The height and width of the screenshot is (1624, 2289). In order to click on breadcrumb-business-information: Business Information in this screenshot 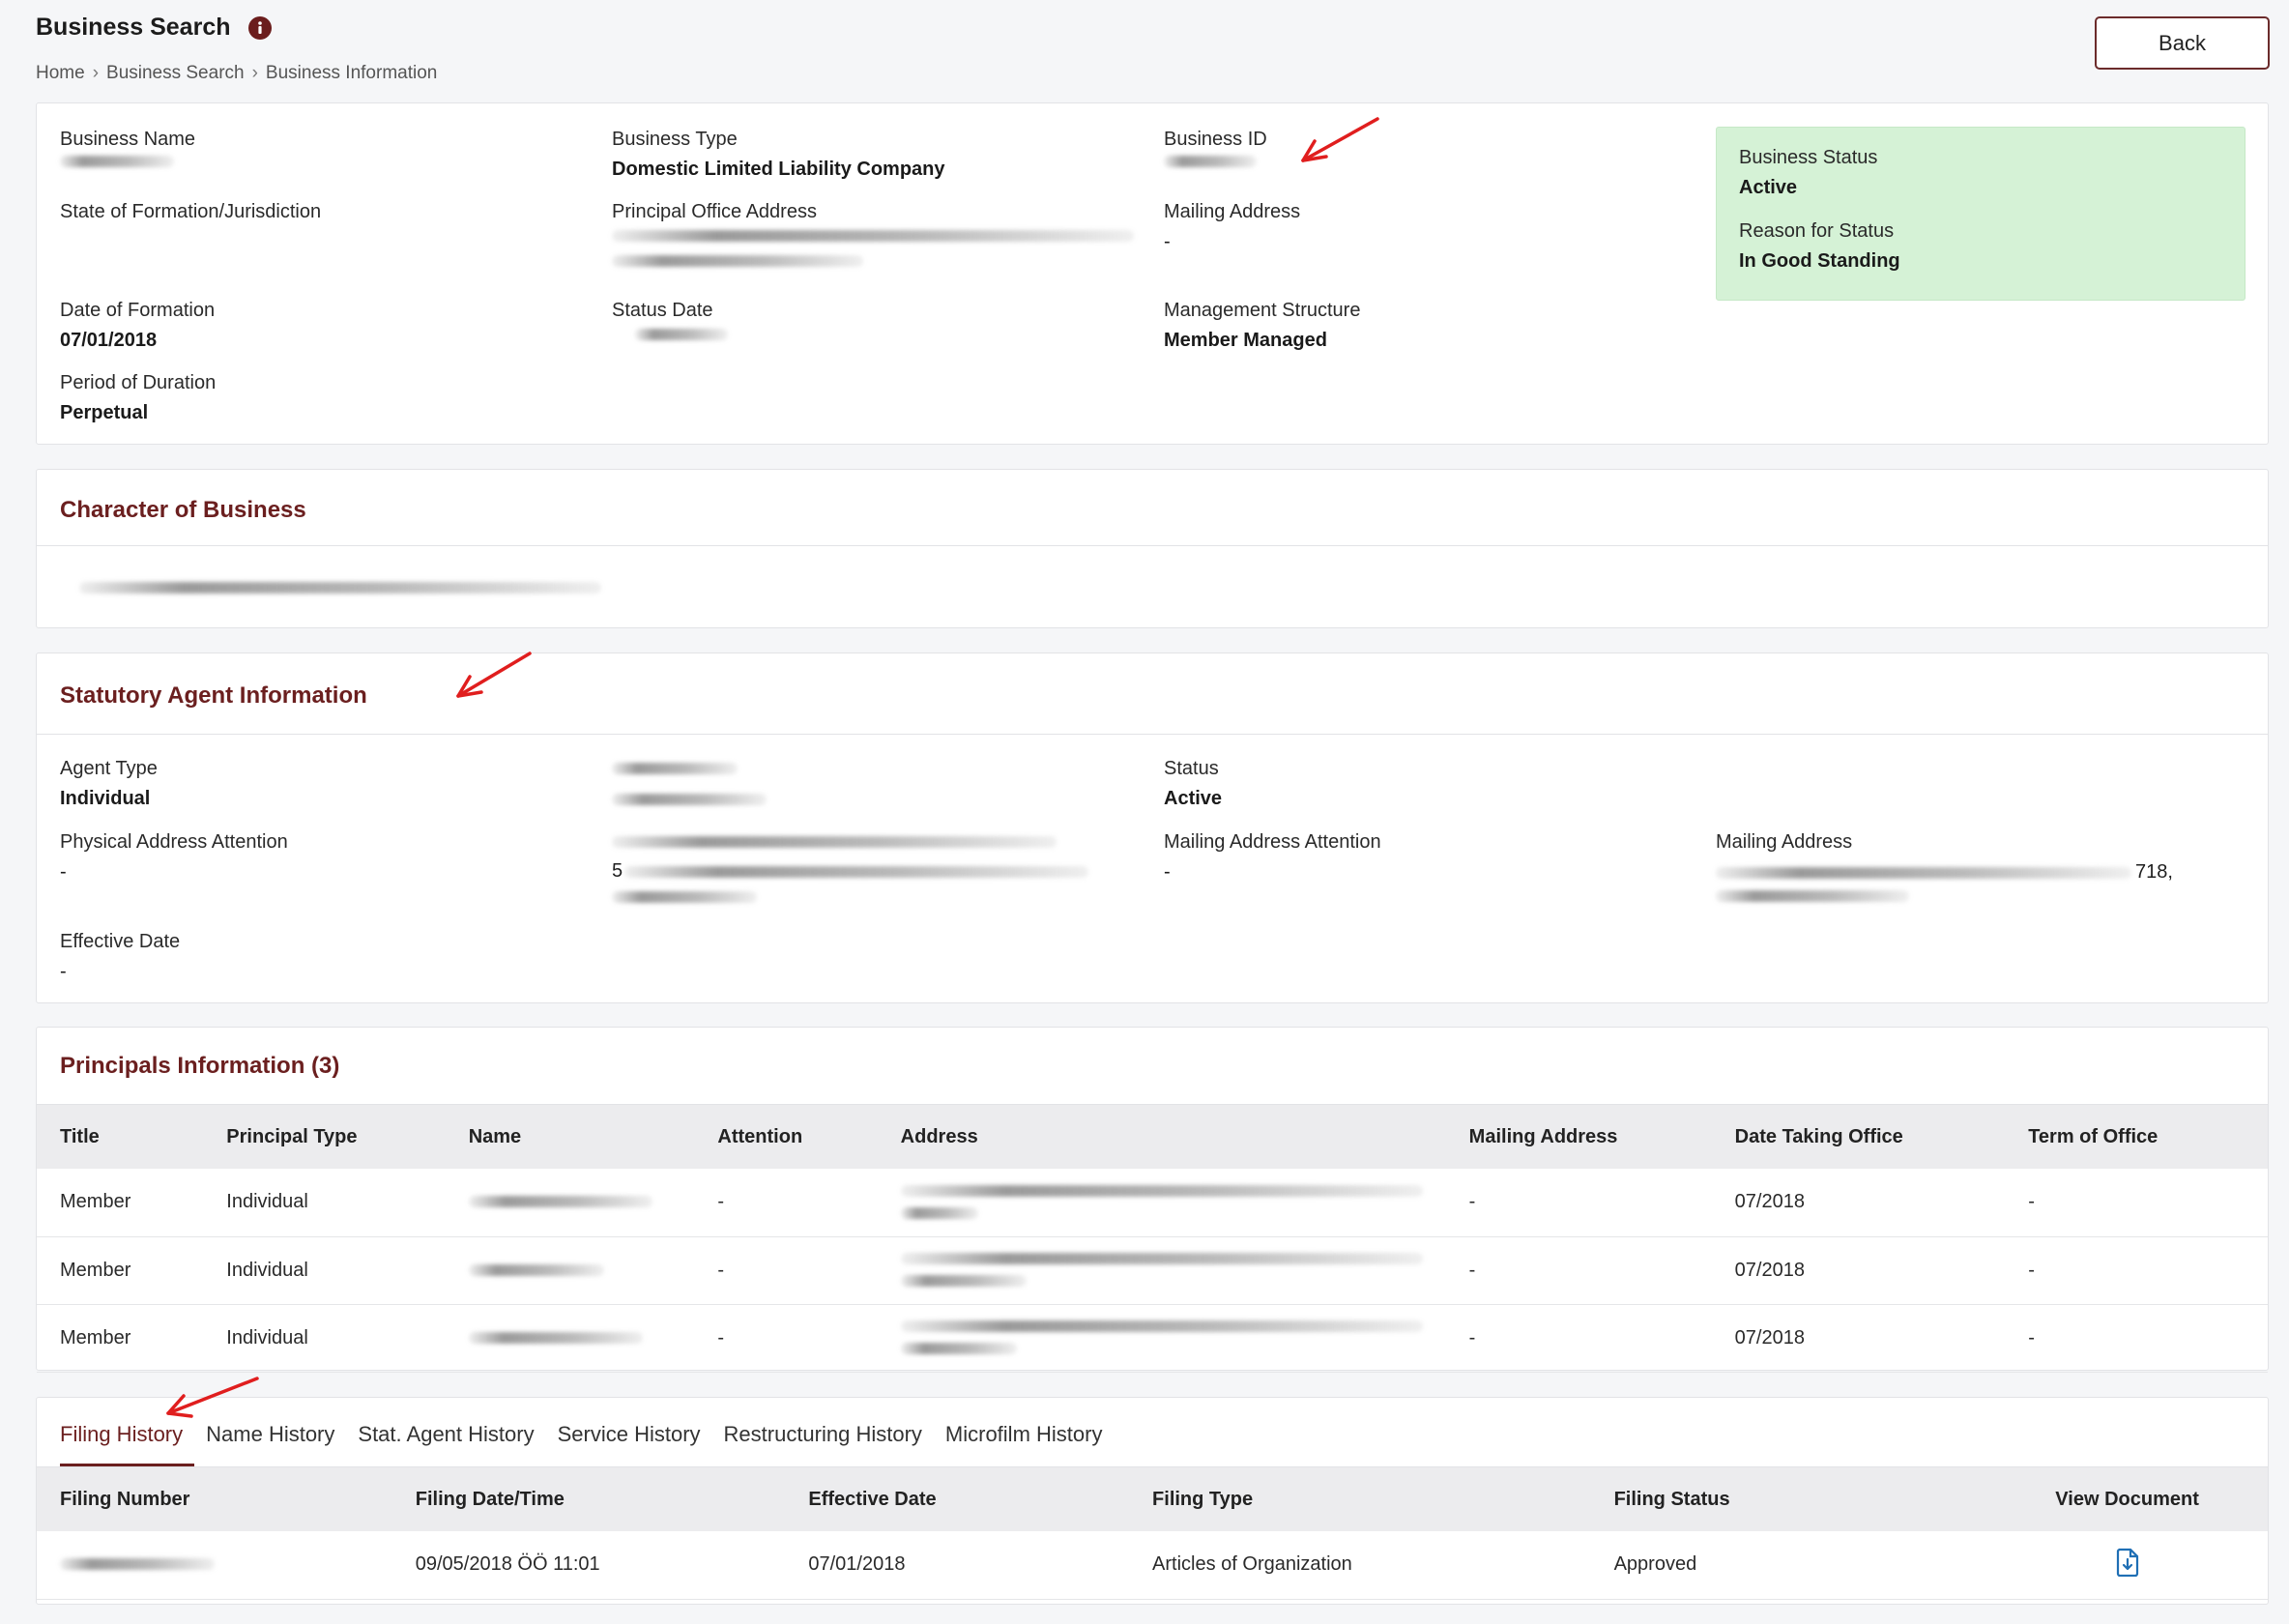, I will do `click(351, 73)`.